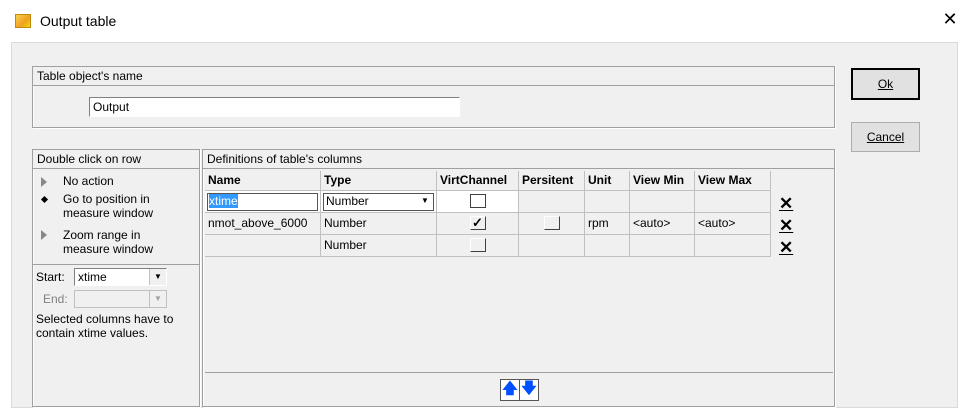 This screenshot has width=968, height=415. What do you see at coordinates (274, 107) in the screenshot?
I see `table-name-input: Output` at bounding box center [274, 107].